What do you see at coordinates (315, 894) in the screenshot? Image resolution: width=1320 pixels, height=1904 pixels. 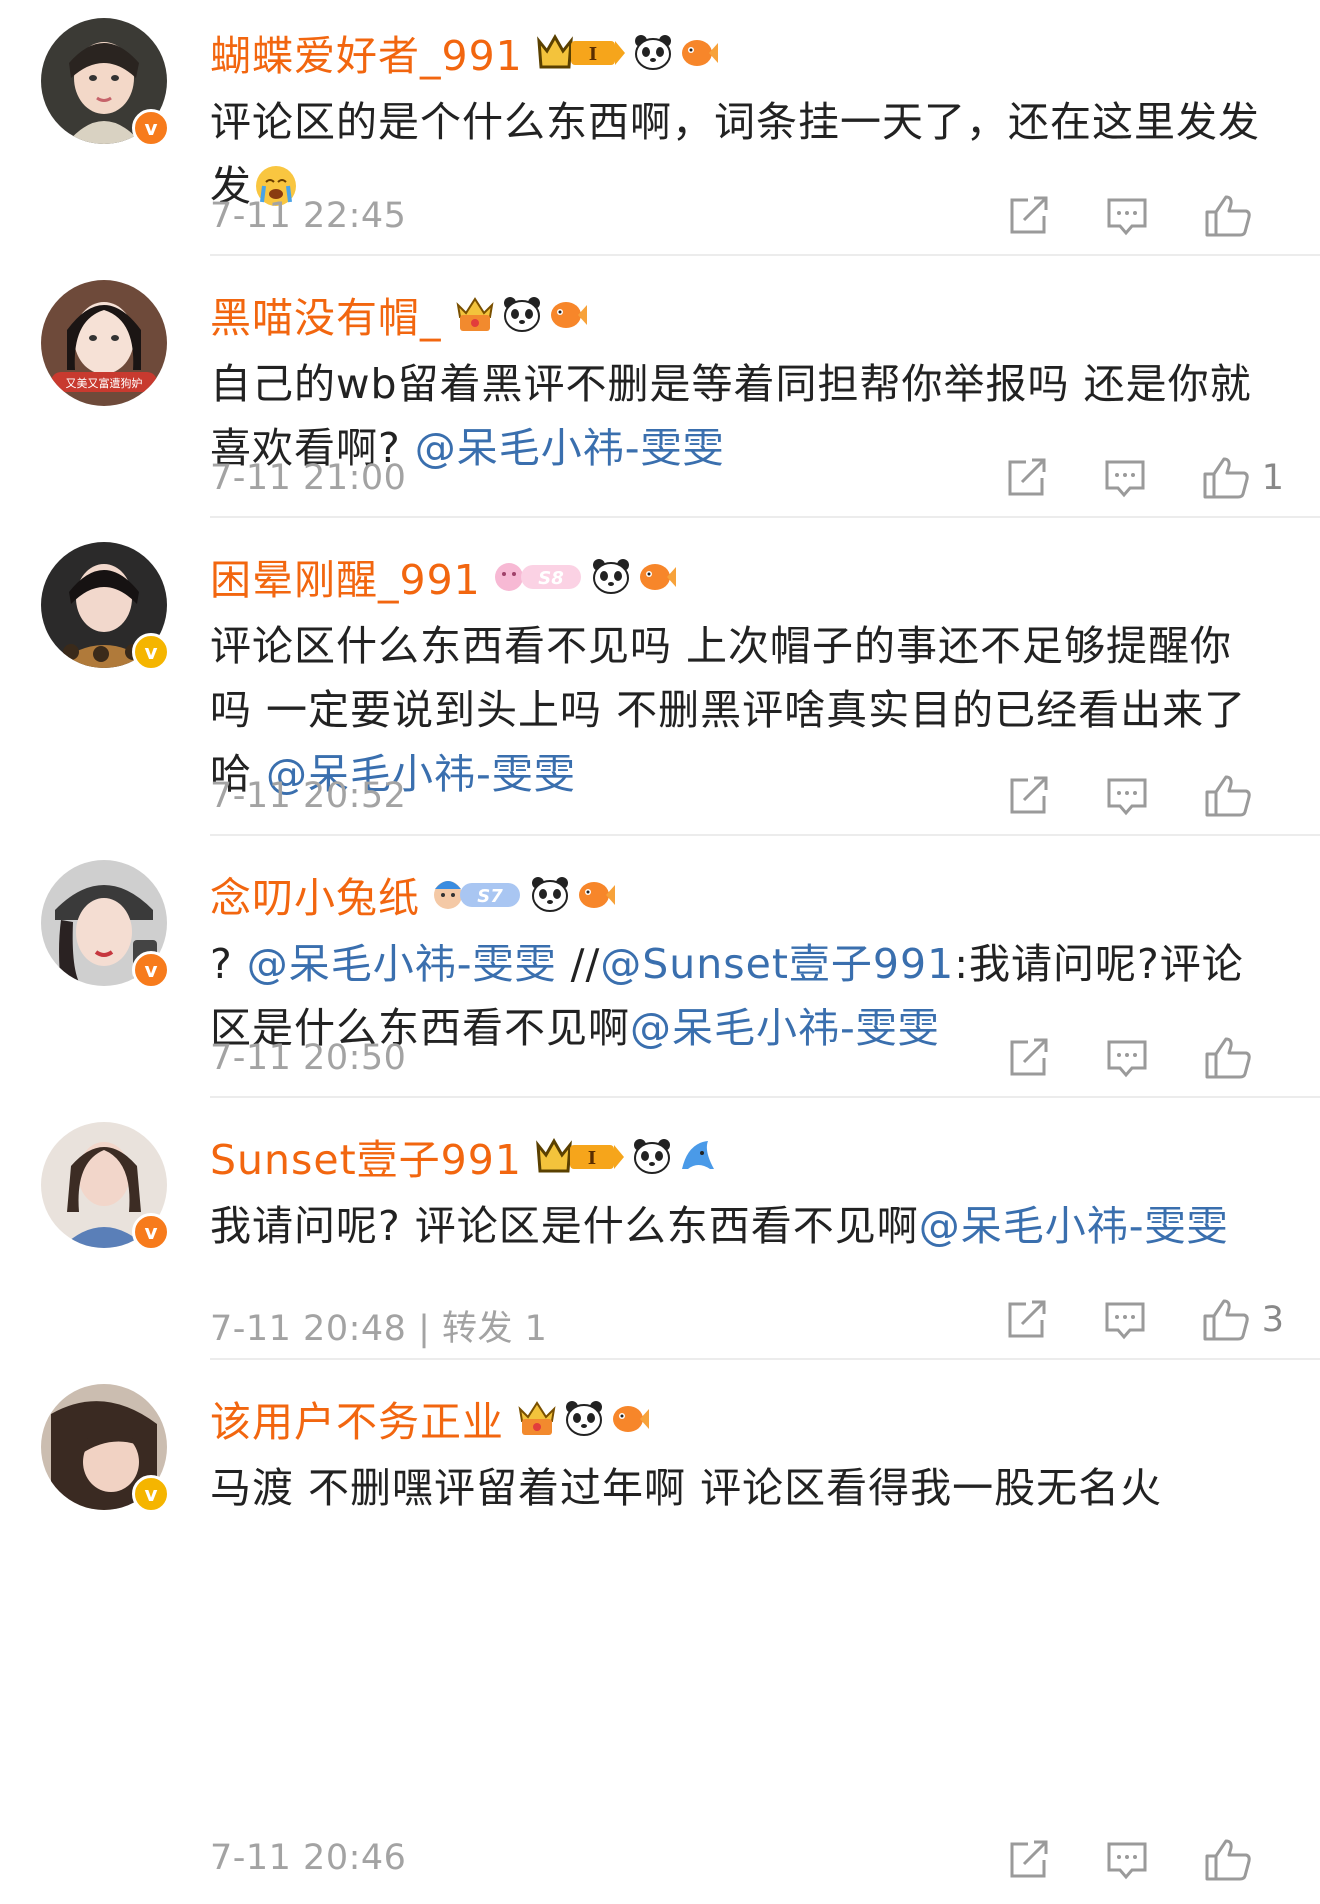 I see `username: 念叨小兔纸` at bounding box center [315, 894].